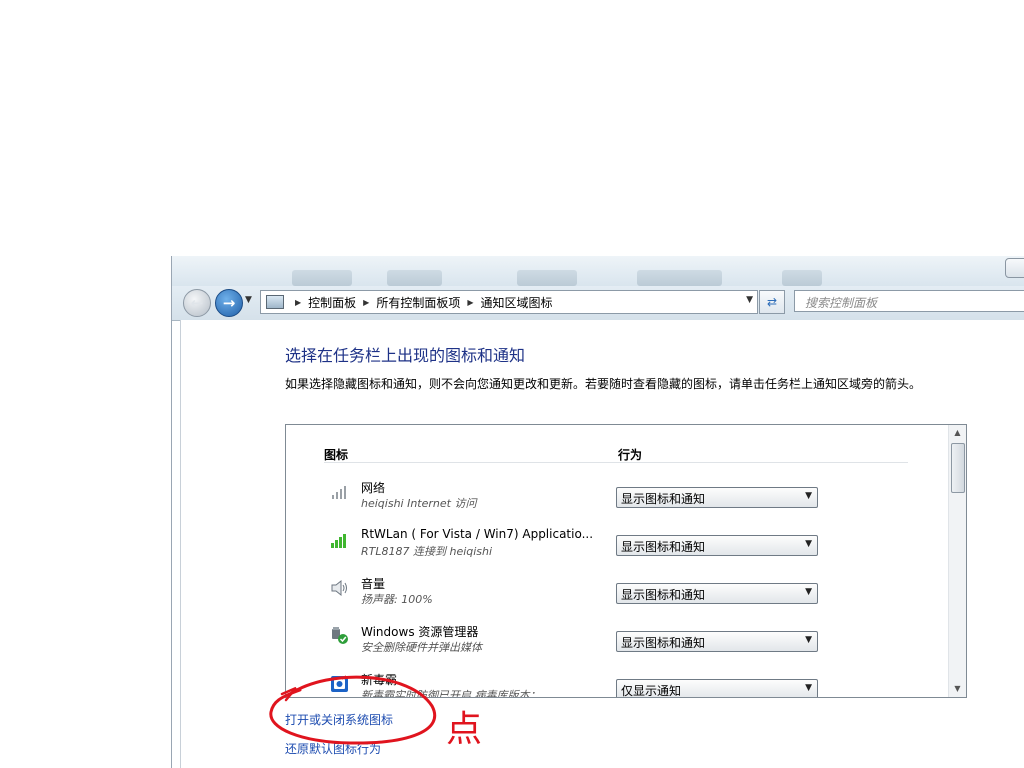 The image size is (1024, 768). I want to click on list-item: Windows 资源管理器 安全删除硬件并弹出媒体 显示图标和通知 ▼, so click(616, 647).